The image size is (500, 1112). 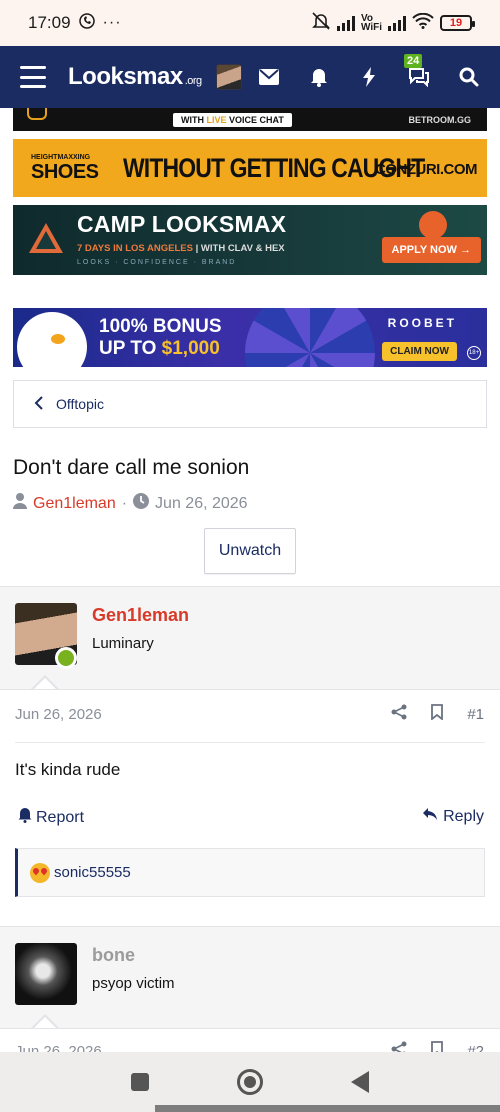 I want to click on thread-date: Jun 26, 2026, so click(x=201, y=504).